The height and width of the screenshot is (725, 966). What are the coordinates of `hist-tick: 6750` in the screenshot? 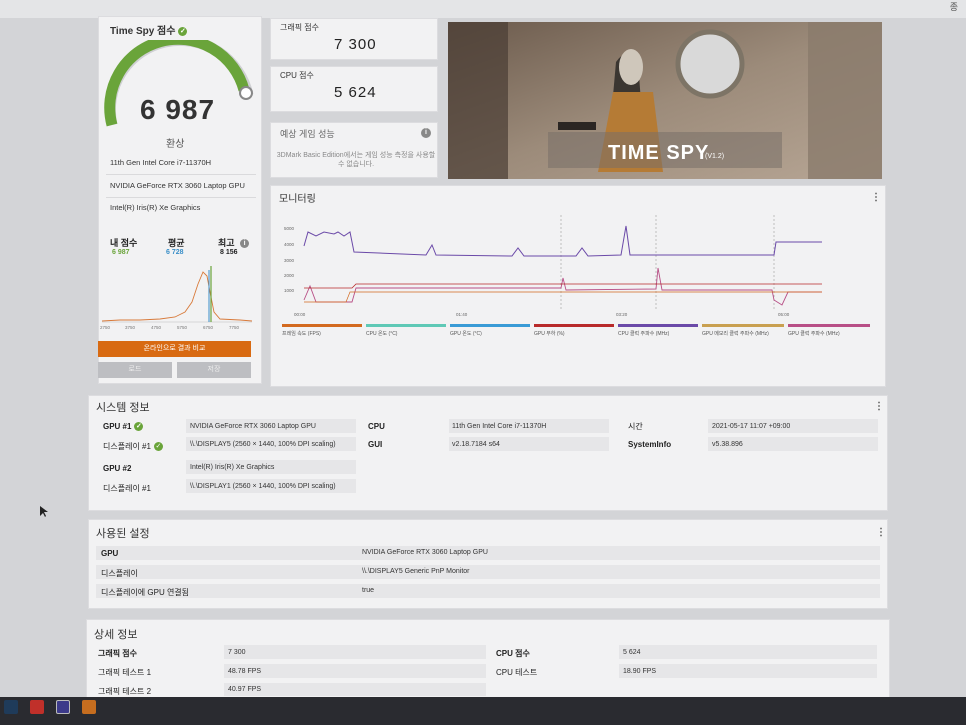 It's located at (208, 327).